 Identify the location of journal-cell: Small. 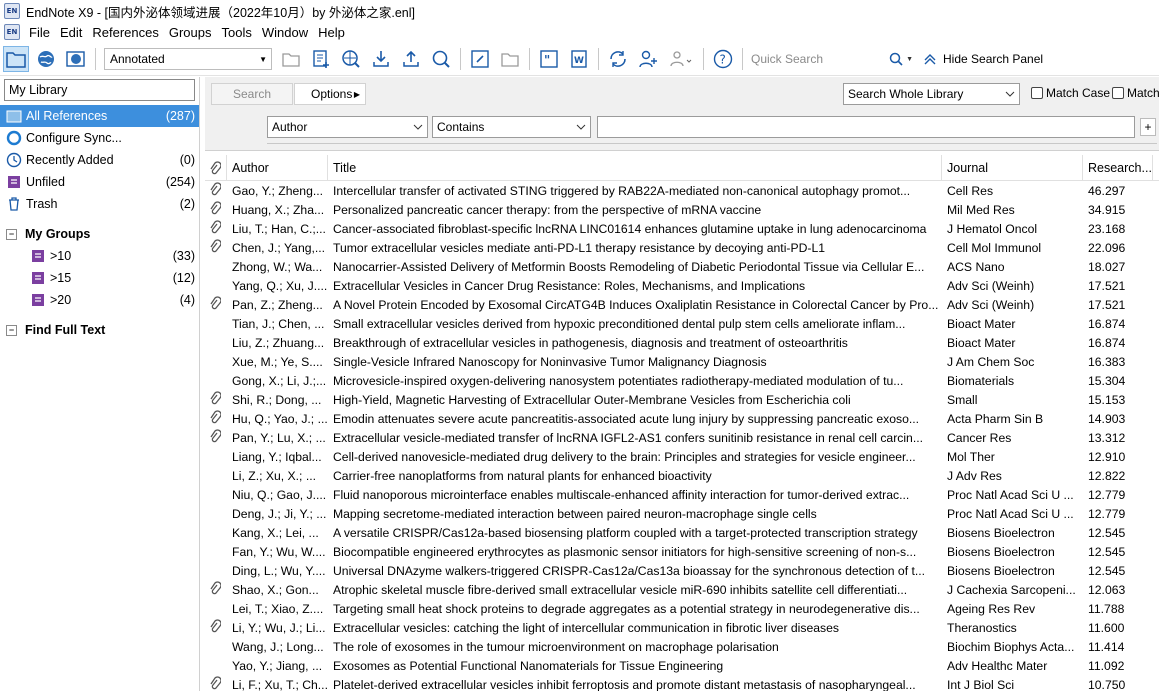
(962, 399).